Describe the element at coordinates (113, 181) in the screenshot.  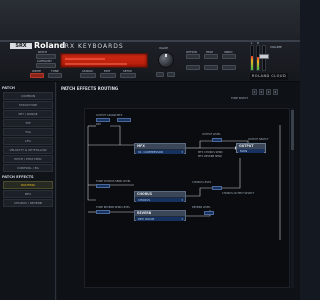
I see `label-tone-chorus-send: TONE CHORUS SEND LEVEL` at that location.